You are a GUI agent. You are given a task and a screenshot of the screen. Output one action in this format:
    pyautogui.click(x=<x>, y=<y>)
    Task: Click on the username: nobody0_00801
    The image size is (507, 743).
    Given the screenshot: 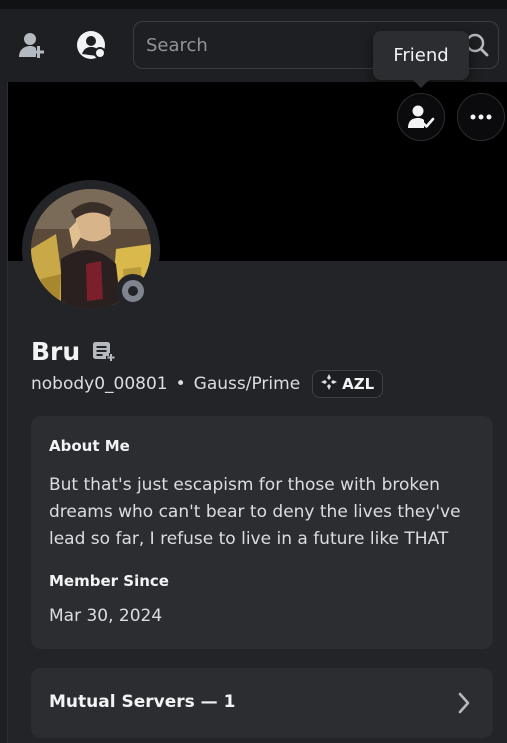 What is the action you would take?
    pyautogui.click(x=99, y=384)
    